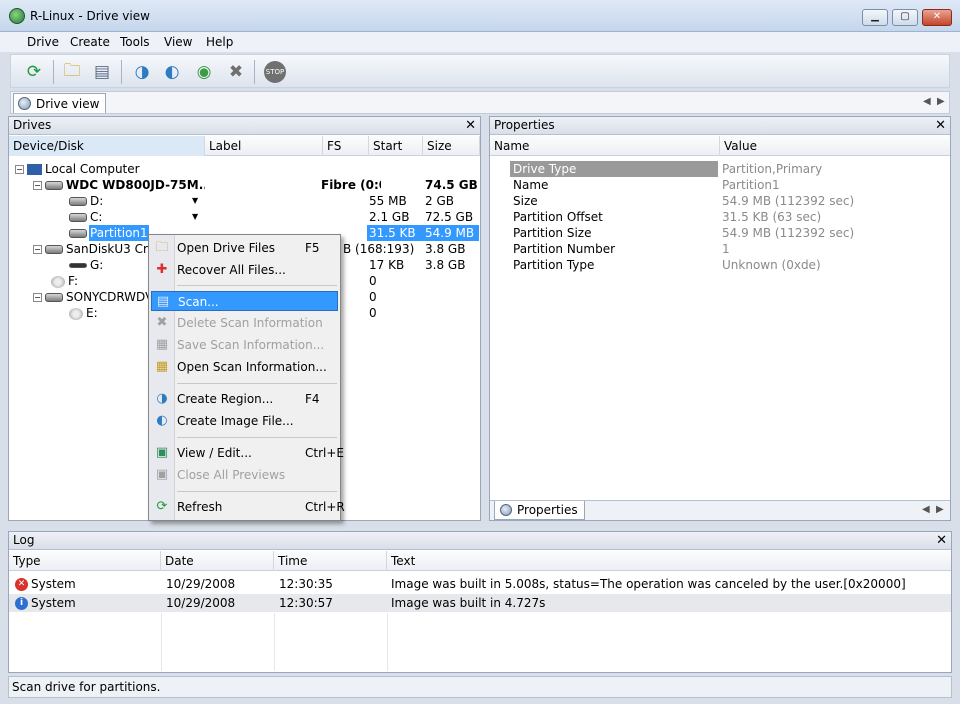 The width and height of the screenshot is (960, 704). I want to click on log-time: 12:30:35, so click(306, 584).